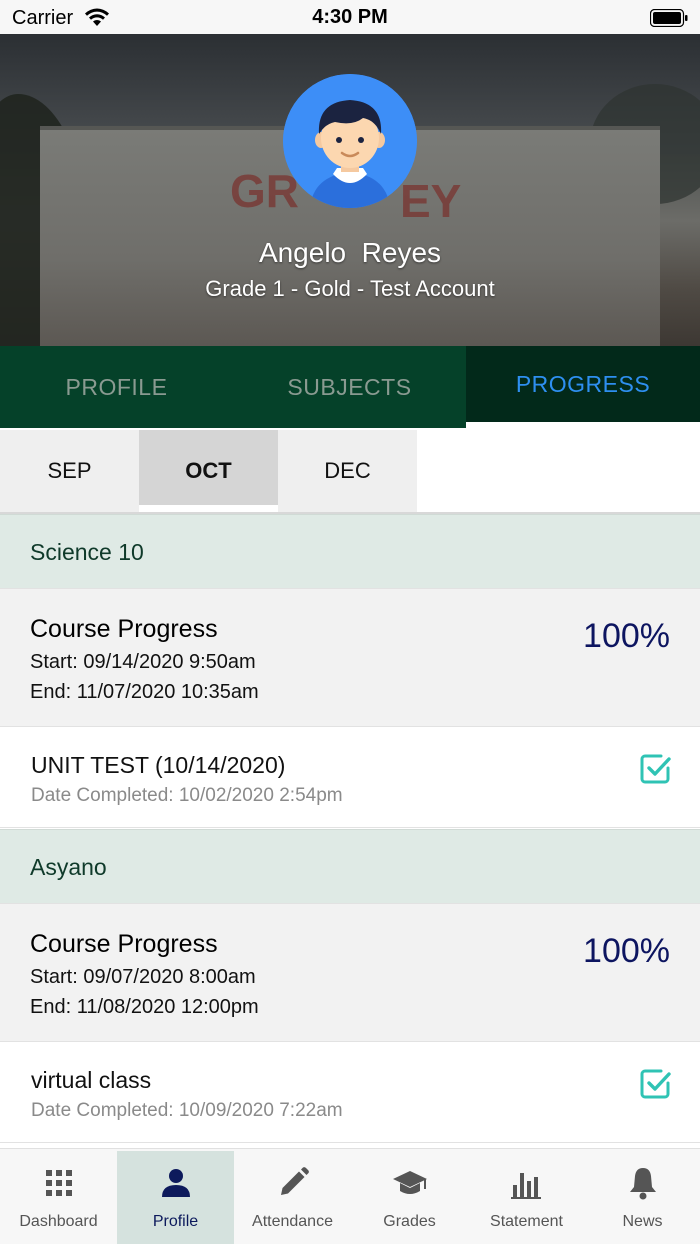 The image size is (700, 1244). Describe the element at coordinates (187, 795) in the screenshot. I see `activity-date-completed: Date Completed: 10/02/2020 2:54pm` at that location.